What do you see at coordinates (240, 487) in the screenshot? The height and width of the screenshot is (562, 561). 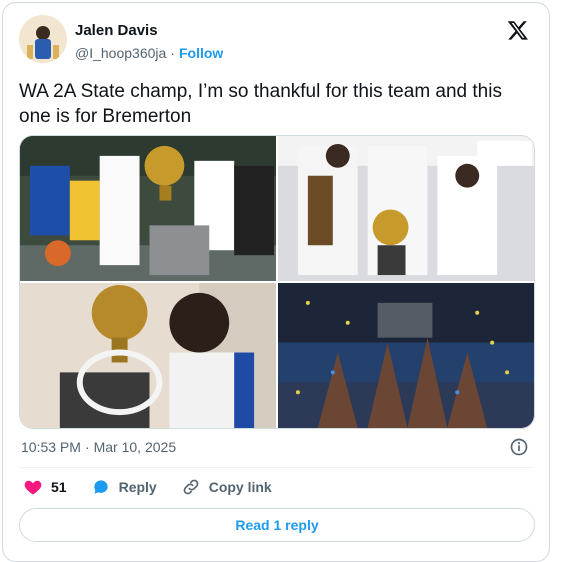 I see `copy-link-label: Copy link` at bounding box center [240, 487].